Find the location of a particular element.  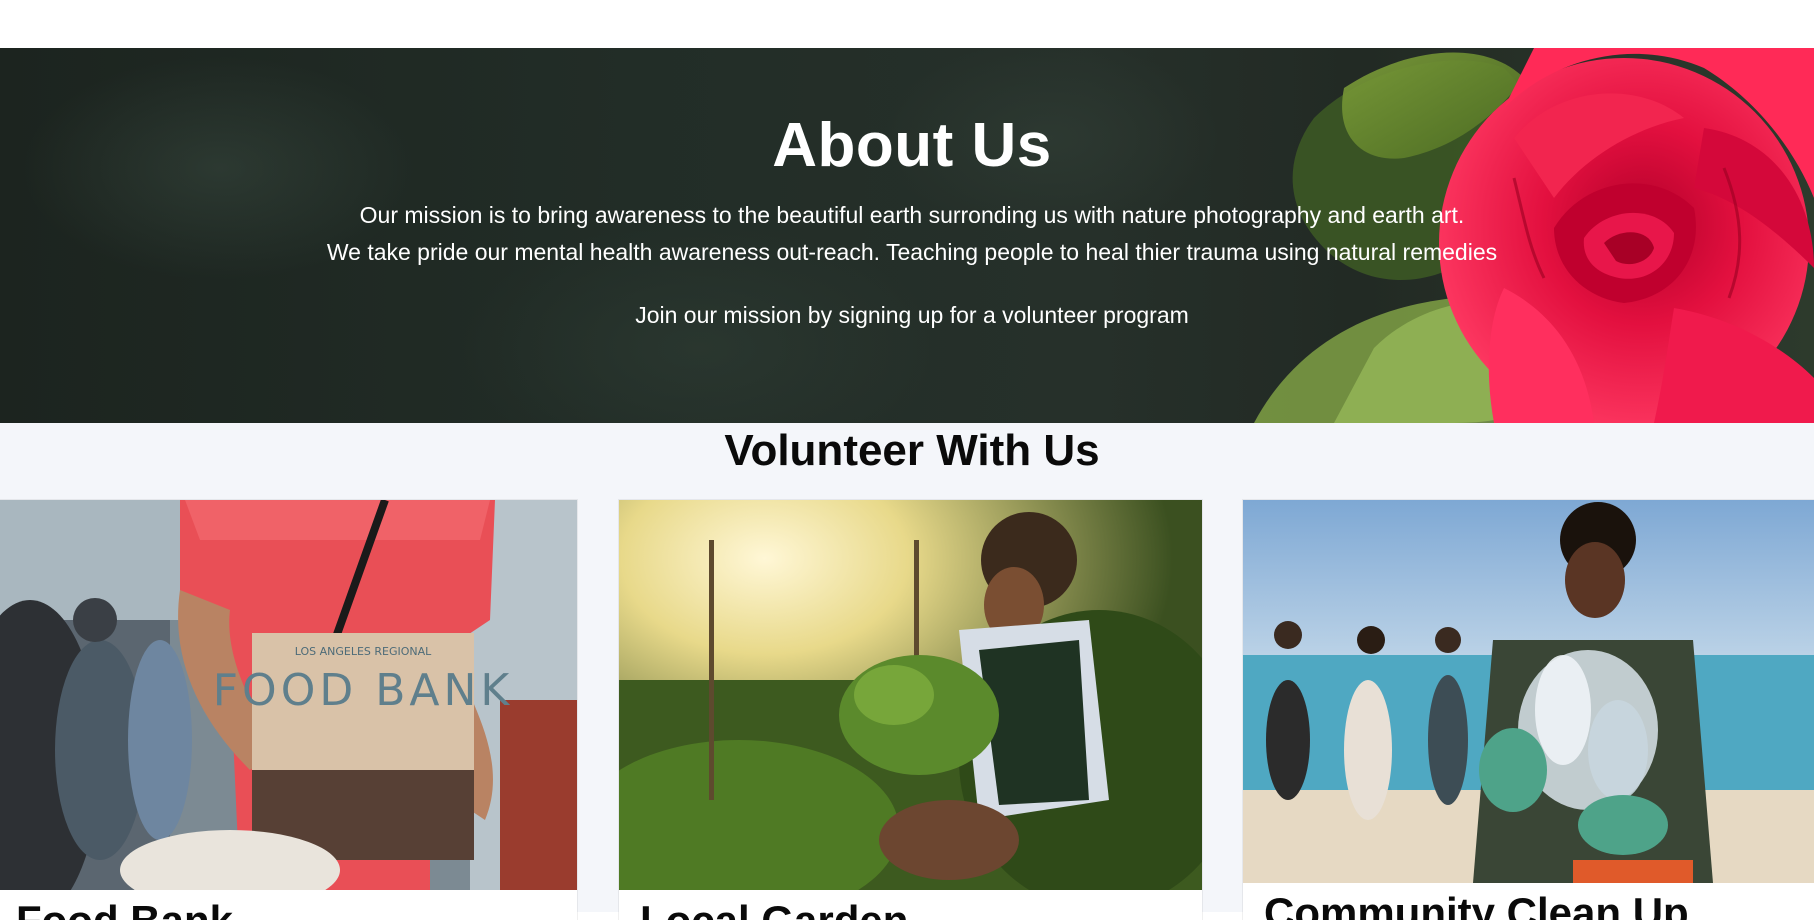

food-bank-image: LOS ANGELES REGIONAL FOOD BANK is located at coordinates (288, 695).